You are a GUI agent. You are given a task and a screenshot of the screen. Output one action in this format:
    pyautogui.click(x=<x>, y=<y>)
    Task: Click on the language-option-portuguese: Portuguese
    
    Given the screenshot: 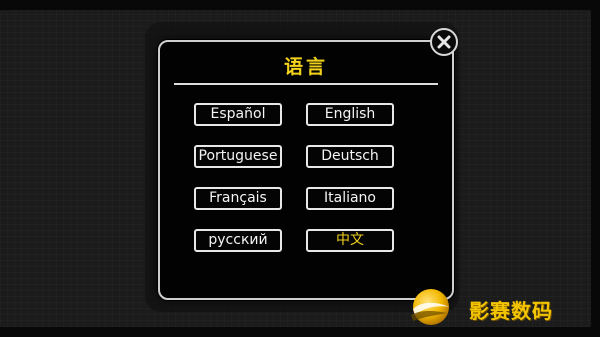 What is the action you would take?
    pyautogui.click(x=238, y=156)
    